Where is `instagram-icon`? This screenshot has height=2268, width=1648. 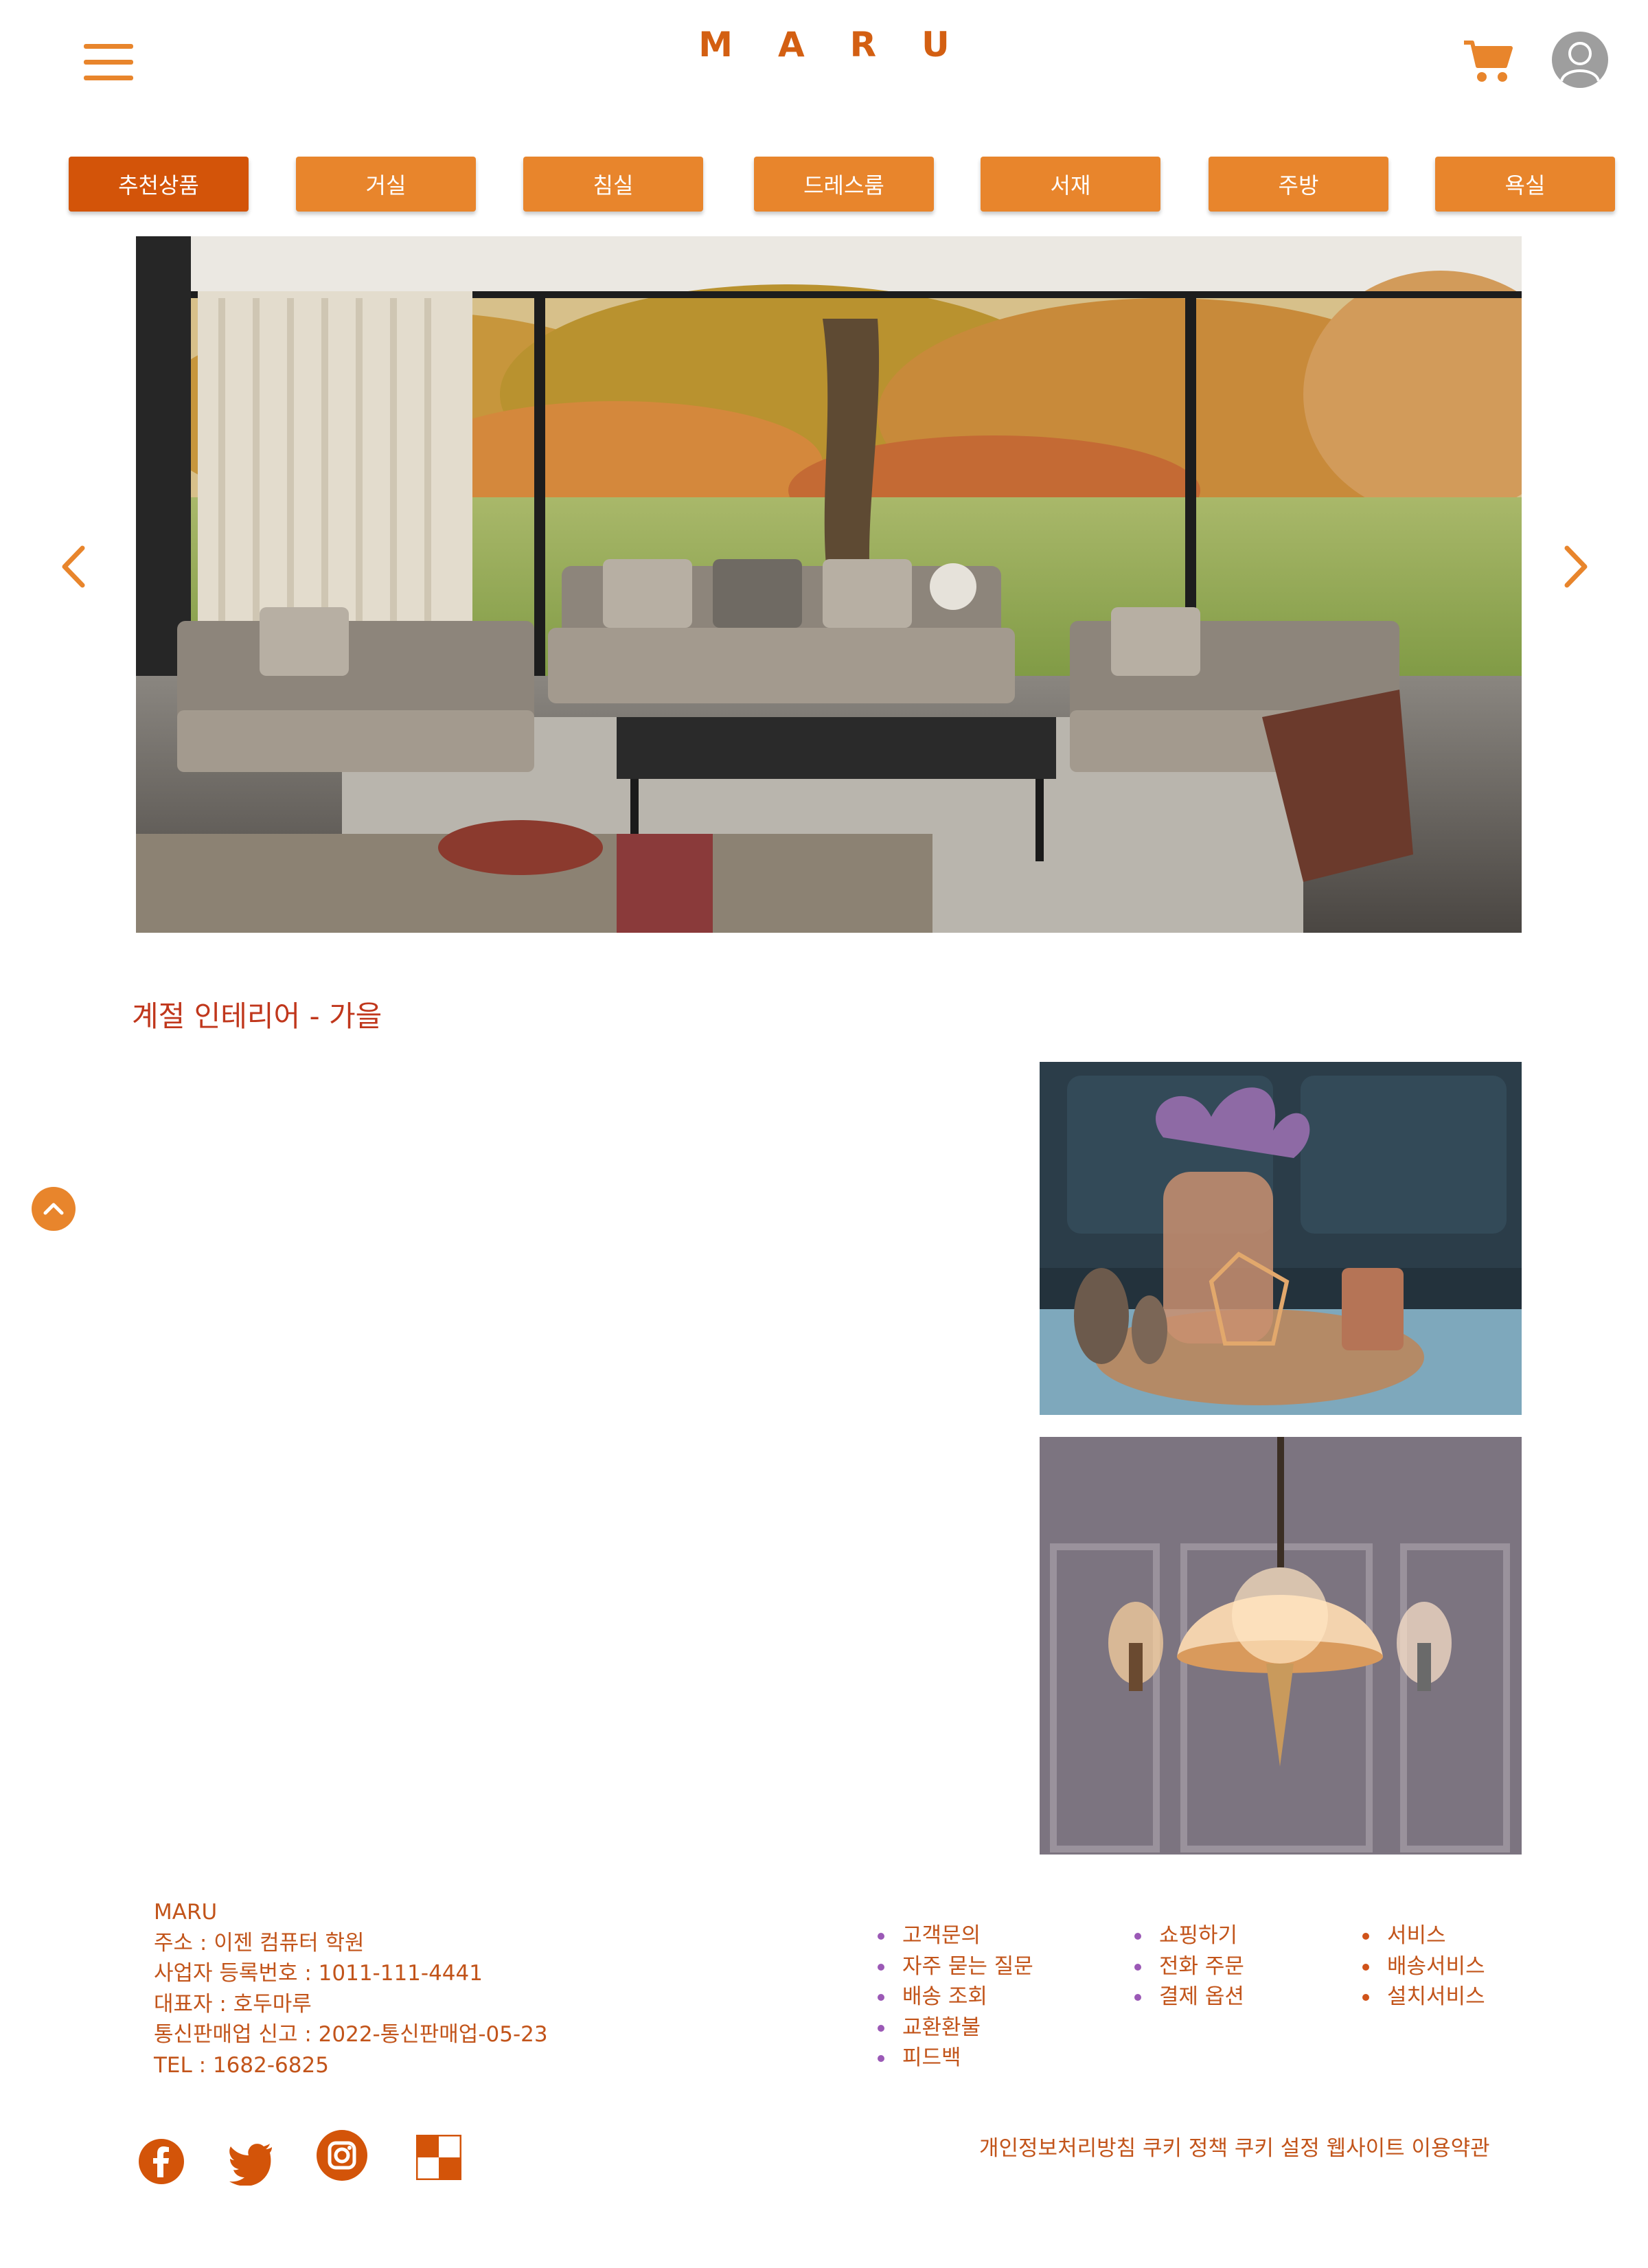 instagram-icon is located at coordinates (342, 2155).